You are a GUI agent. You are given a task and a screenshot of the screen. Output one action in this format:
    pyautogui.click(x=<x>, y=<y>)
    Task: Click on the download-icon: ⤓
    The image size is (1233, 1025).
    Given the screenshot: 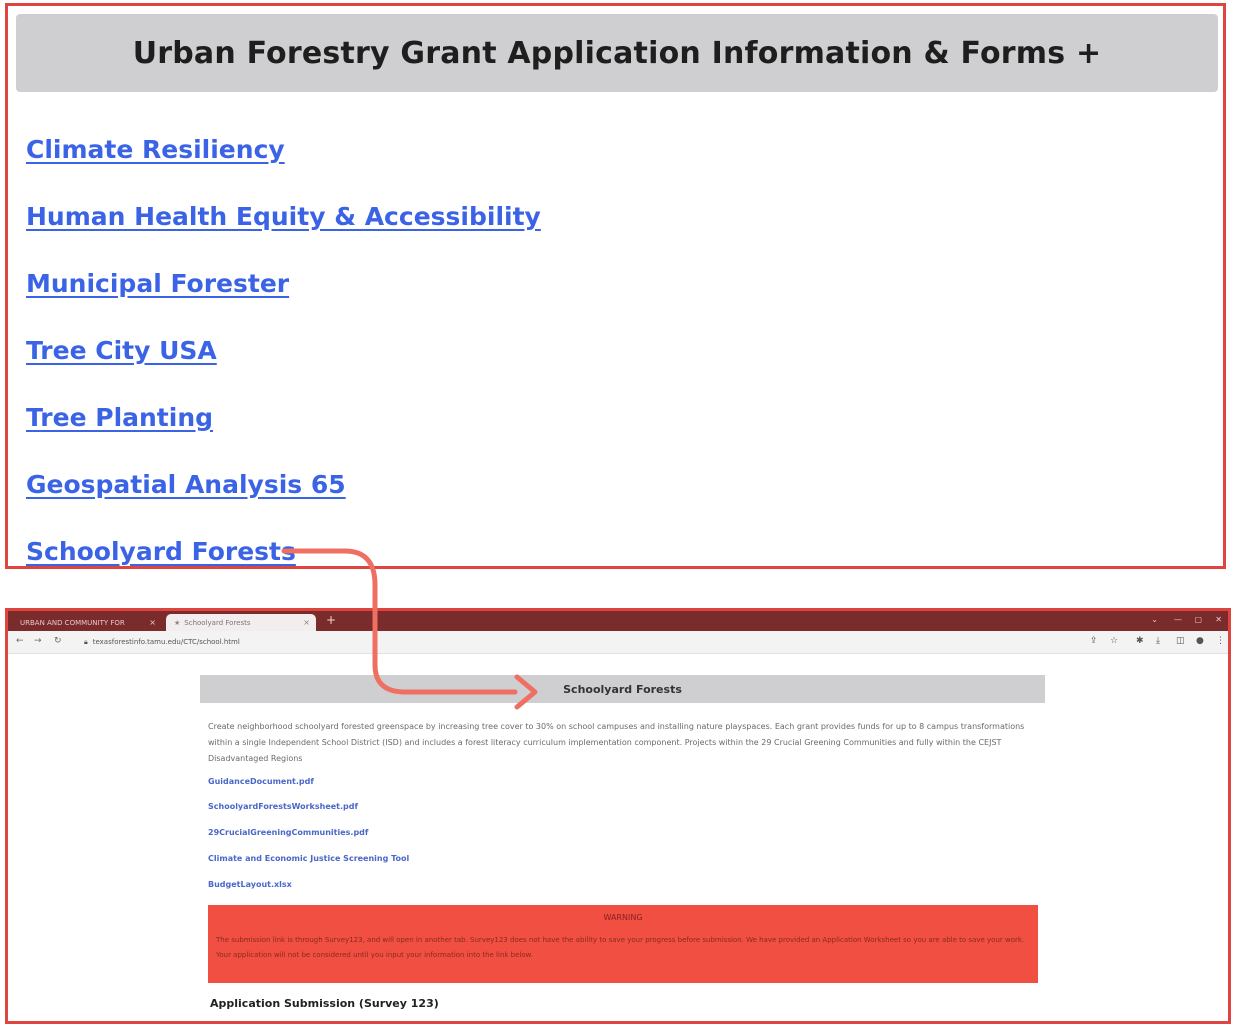 What is the action you would take?
    pyautogui.click(x=1158, y=641)
    